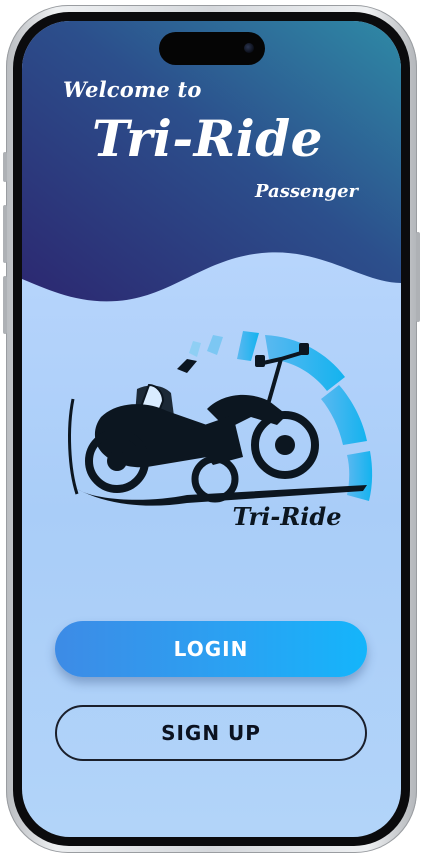  What do you see at coordinates (132, 89) in the screenshot?
I see `welcome-text: Welcome to` at bounding box center [132, 89].